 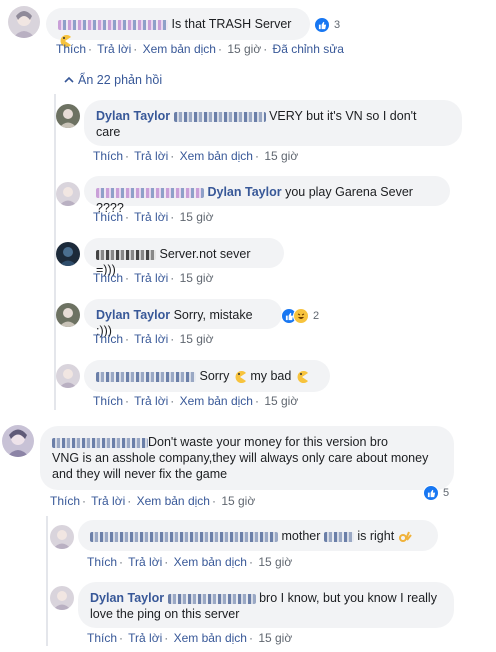 I want to click on comment-actions: Thích · Trả lời · Xem bản dịch · 15 giờ, so click(x=153, y=501).